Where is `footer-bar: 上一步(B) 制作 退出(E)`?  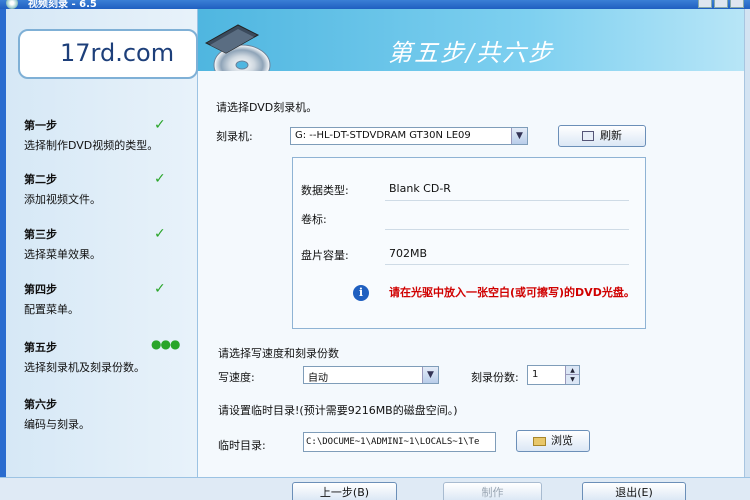
footer-bar: 上一步(B) 制作 退出(E) is located at coordinates (375, 488).